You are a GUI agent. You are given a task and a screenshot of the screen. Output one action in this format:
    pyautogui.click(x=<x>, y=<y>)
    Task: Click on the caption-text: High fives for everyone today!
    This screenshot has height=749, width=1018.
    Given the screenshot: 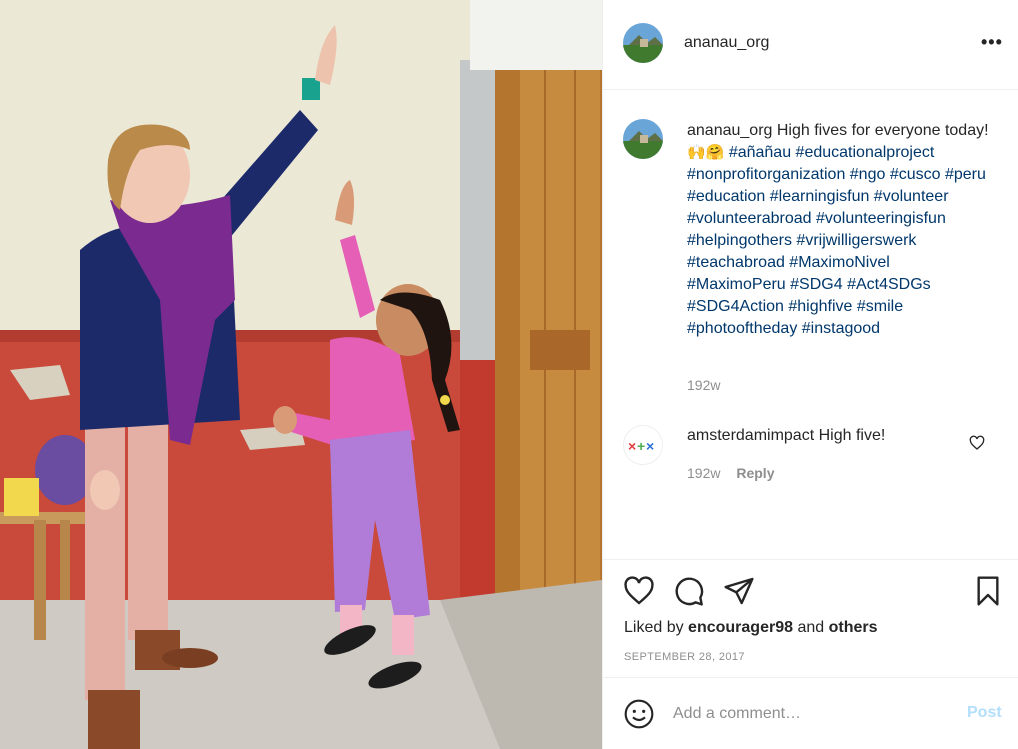 What is the action you would take?
    pyautogui.click(x=882, y=130)
    